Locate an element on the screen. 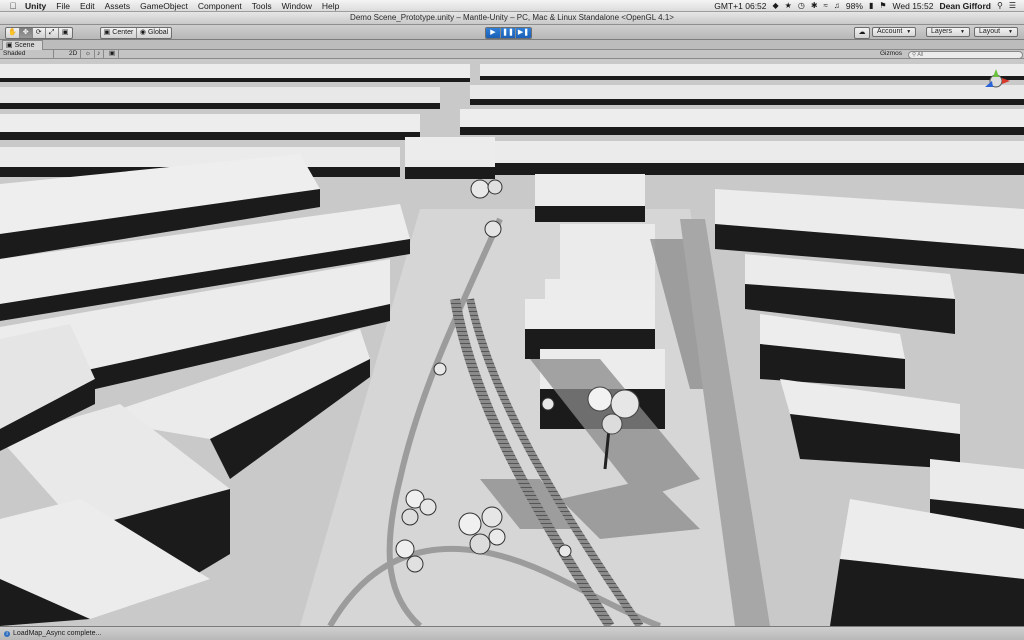 The image size is (1024, 640). effects-icon: ▣ is located at coordinates (112, 53).